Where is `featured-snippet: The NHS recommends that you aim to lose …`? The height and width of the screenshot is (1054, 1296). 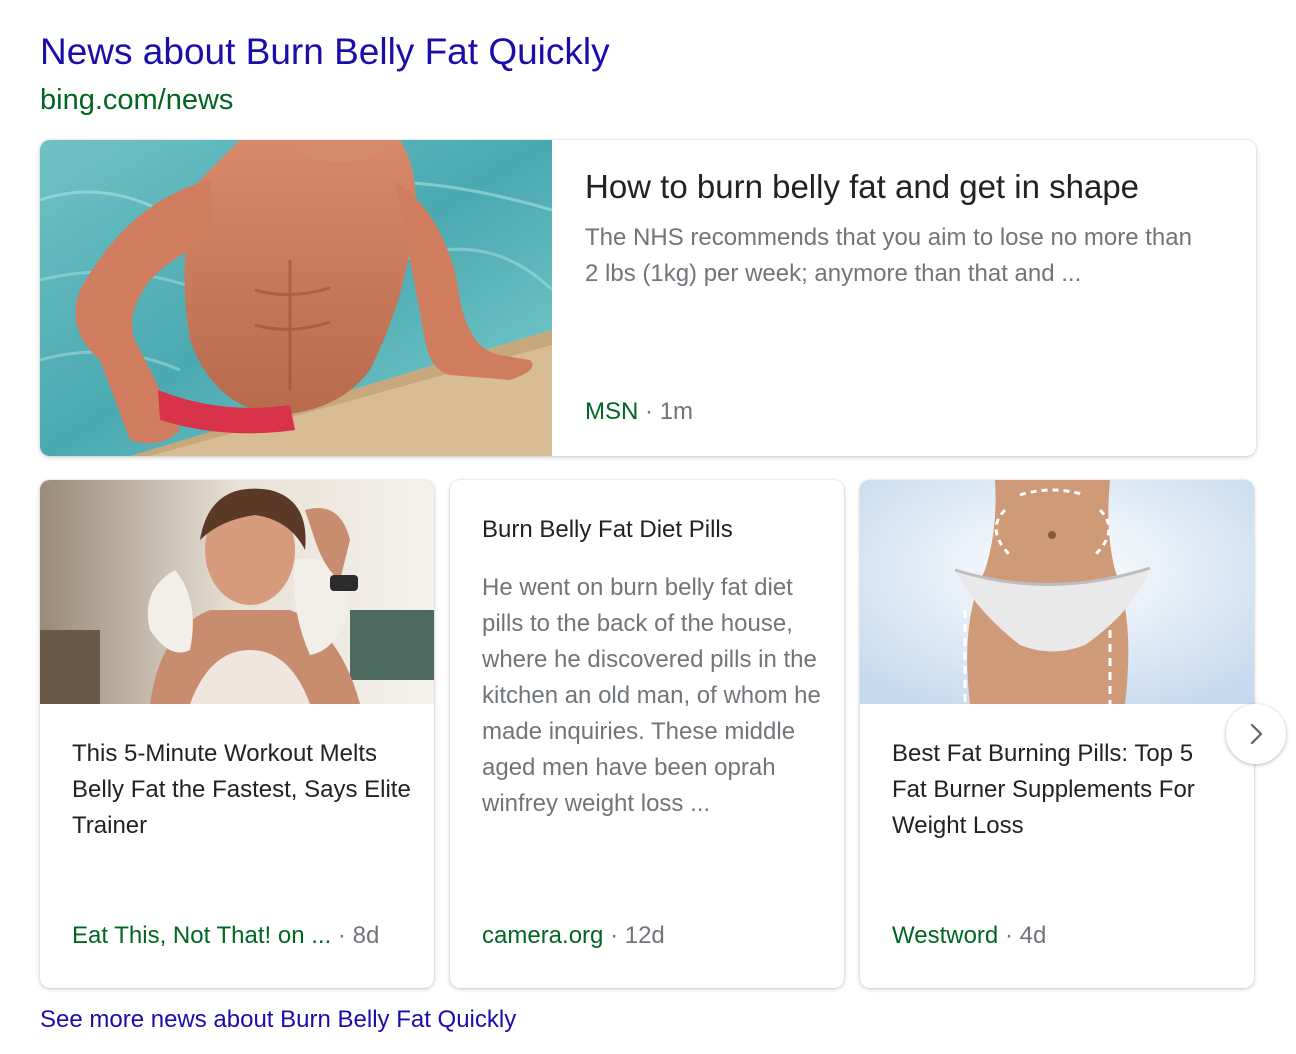
featured-snippet: The NHS recommends that you aim to lose … is located at coordinates (888, 255).